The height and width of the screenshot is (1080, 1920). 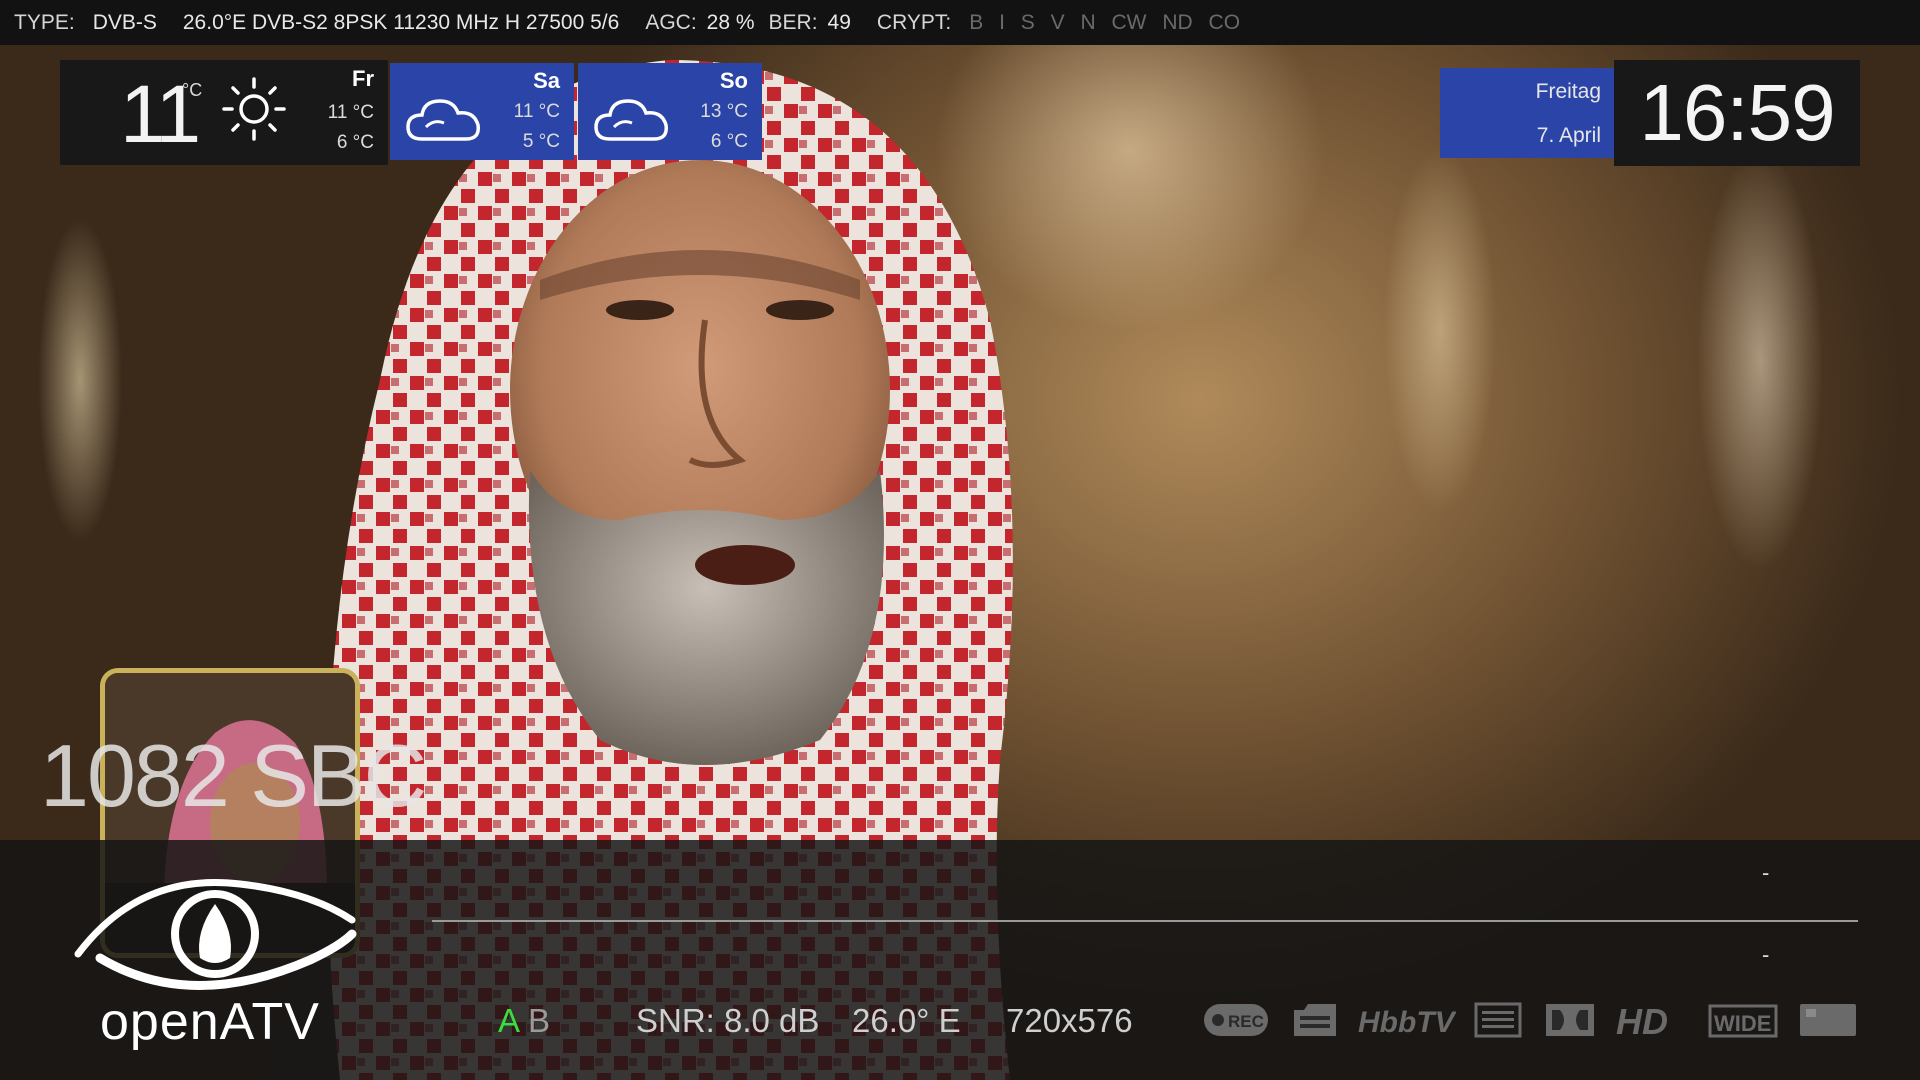 I want to click on forecast-low: 5 °C, so click(x=541, y=141).